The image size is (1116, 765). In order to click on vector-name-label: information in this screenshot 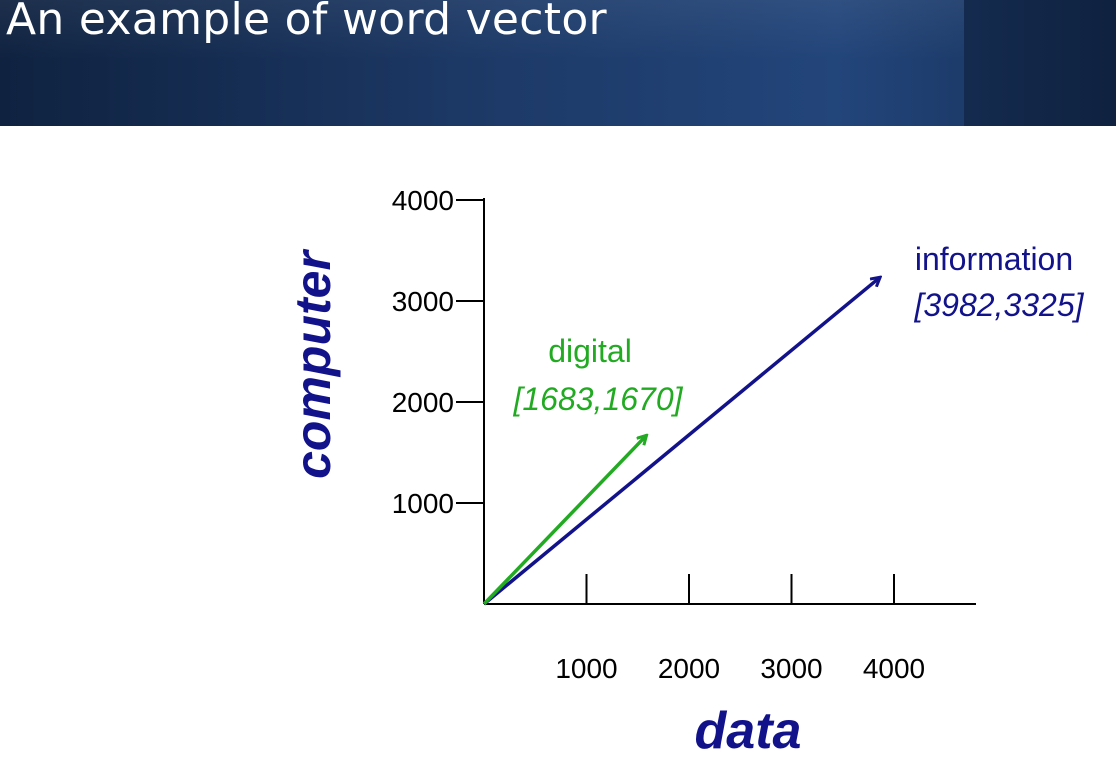, I will do `click(994, 259)`.